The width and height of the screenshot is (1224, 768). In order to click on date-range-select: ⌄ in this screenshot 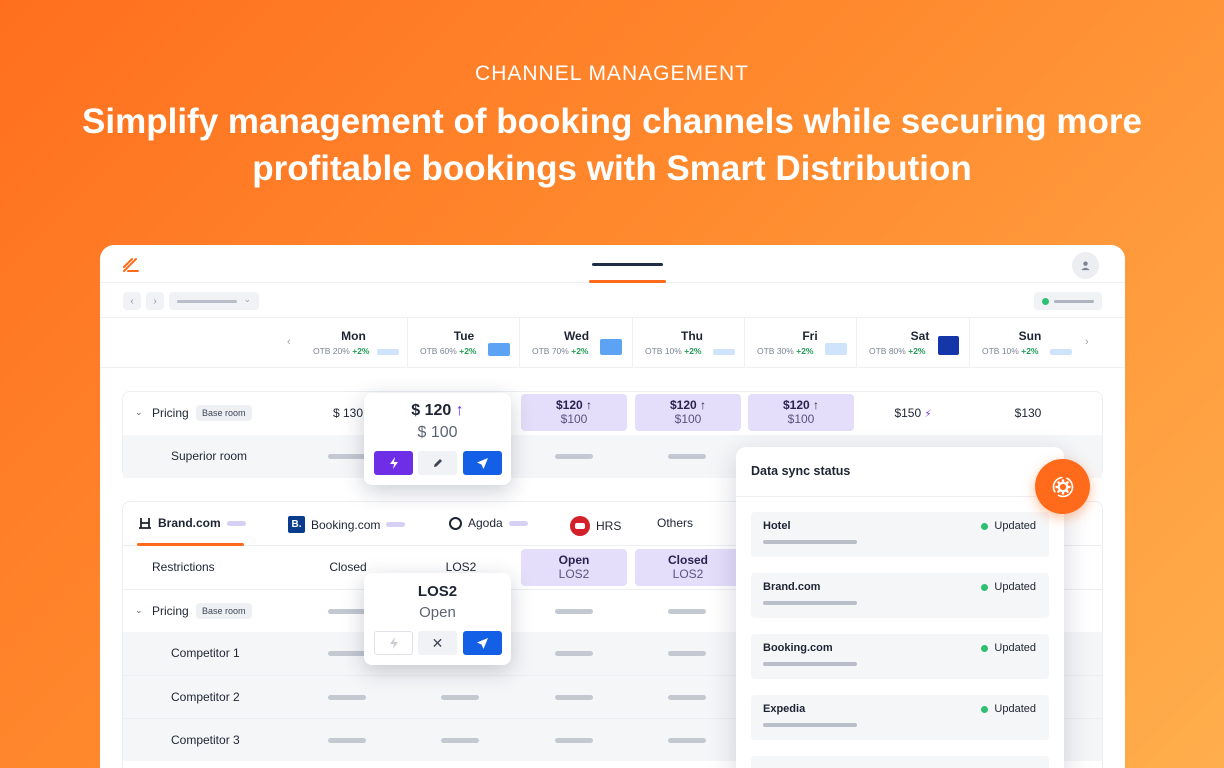, I will do `click(214, 301)`.